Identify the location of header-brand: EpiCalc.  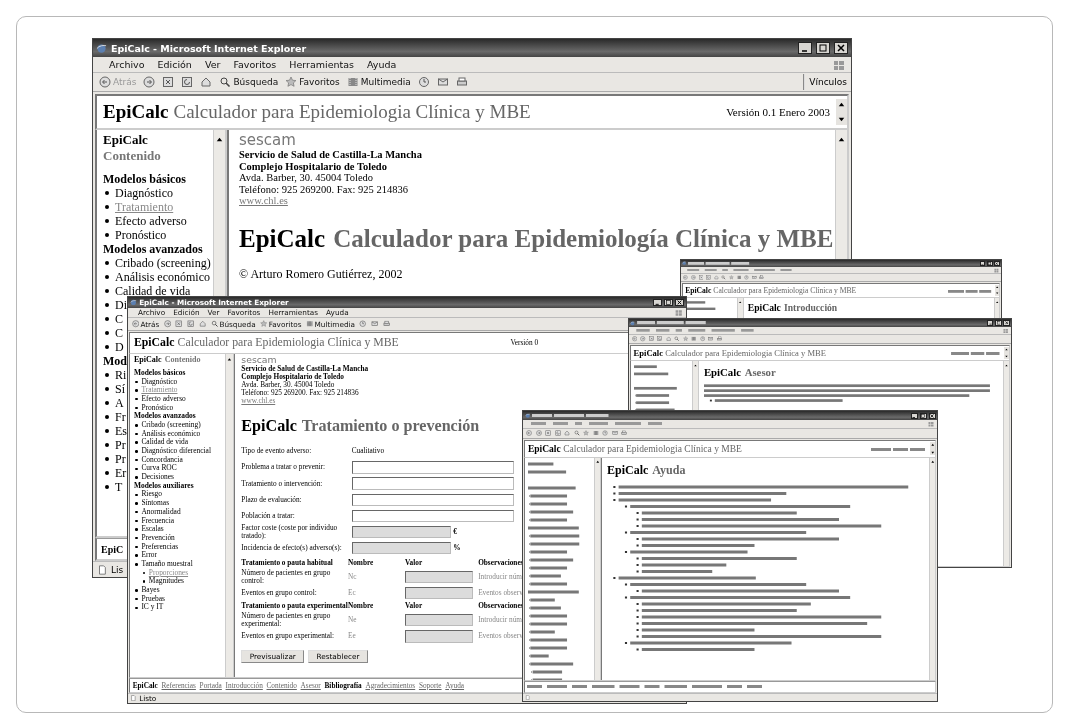
(648, 353).